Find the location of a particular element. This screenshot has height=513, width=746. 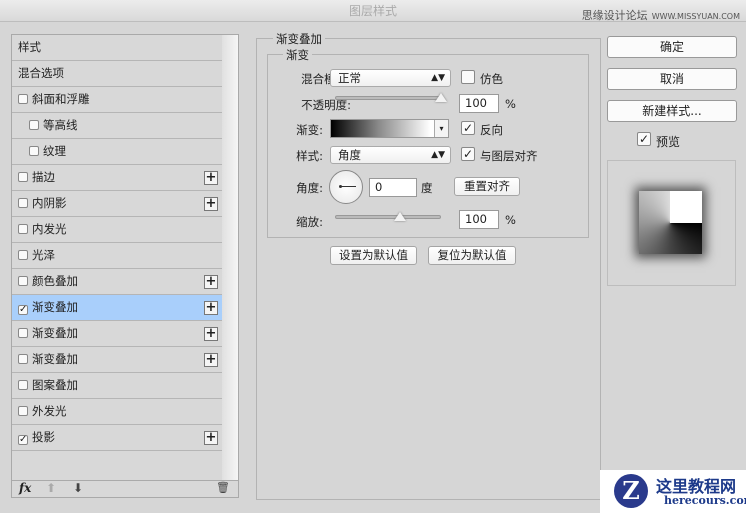

window-title: 图层样式 is located at coordinates (372, 11).